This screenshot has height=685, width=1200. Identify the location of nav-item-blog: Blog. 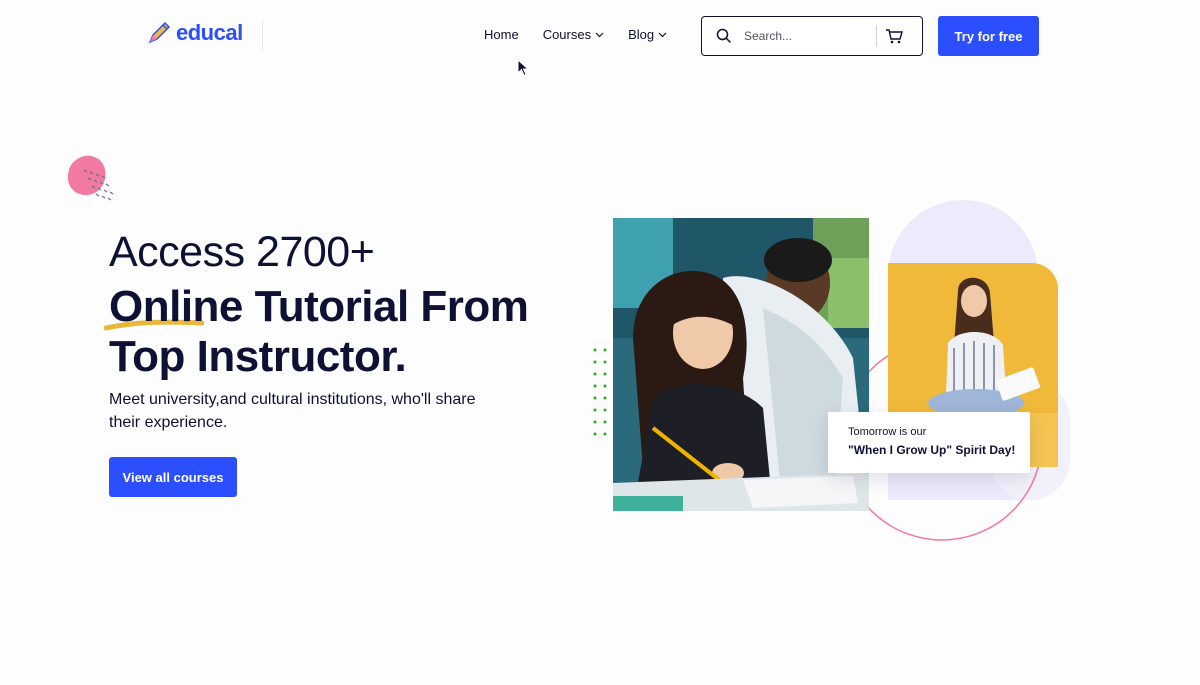
(647, 34).